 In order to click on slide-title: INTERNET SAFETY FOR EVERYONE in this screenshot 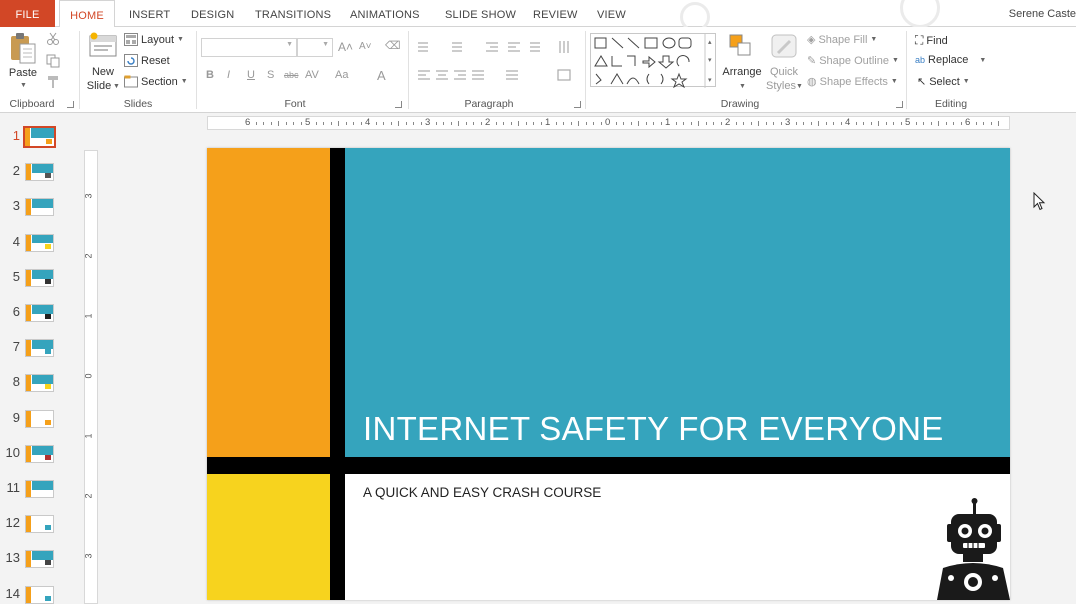, I will do `click(653, 429)`.